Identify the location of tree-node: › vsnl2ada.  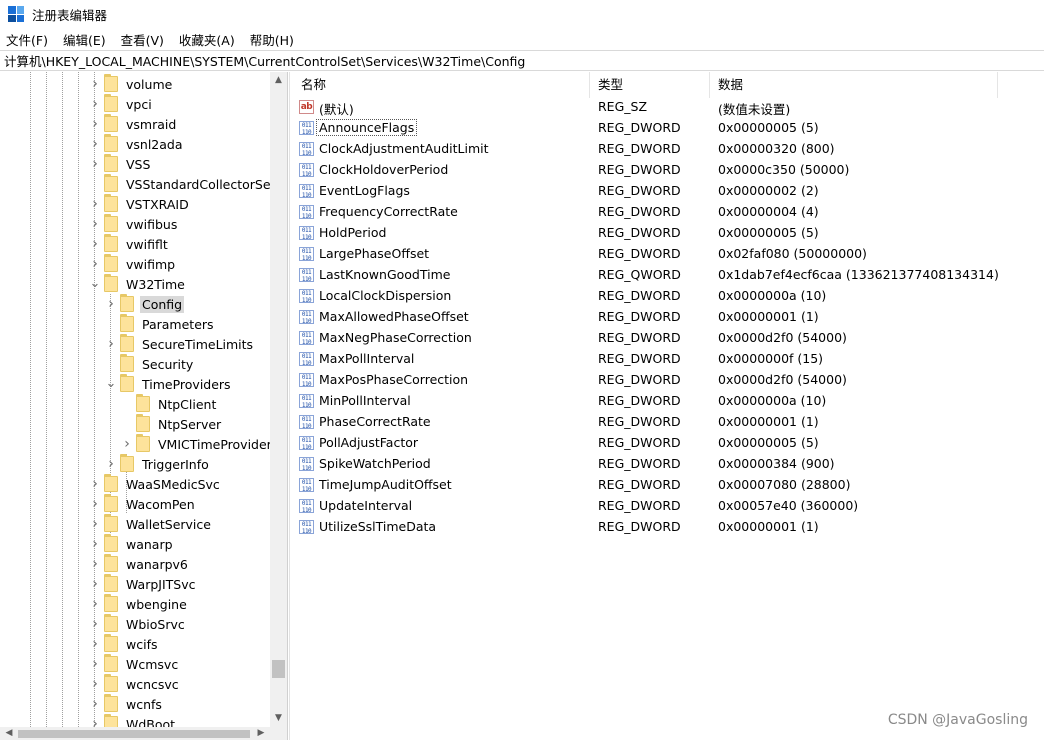
(136, 144).